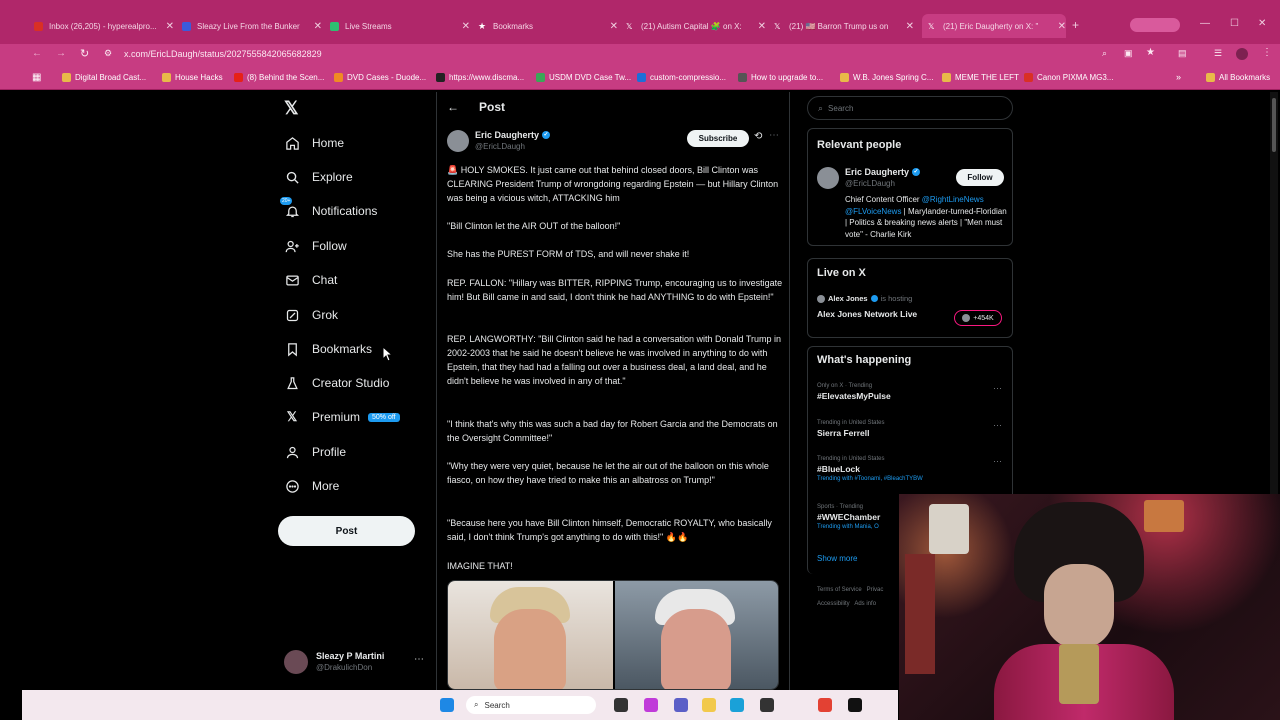 The height and width of the screenshot is (720, 1280). What do you see at coordinates (837, 558) in the screenshot?
I see `show-more-link: Show more` at bounding box center [837, 558].